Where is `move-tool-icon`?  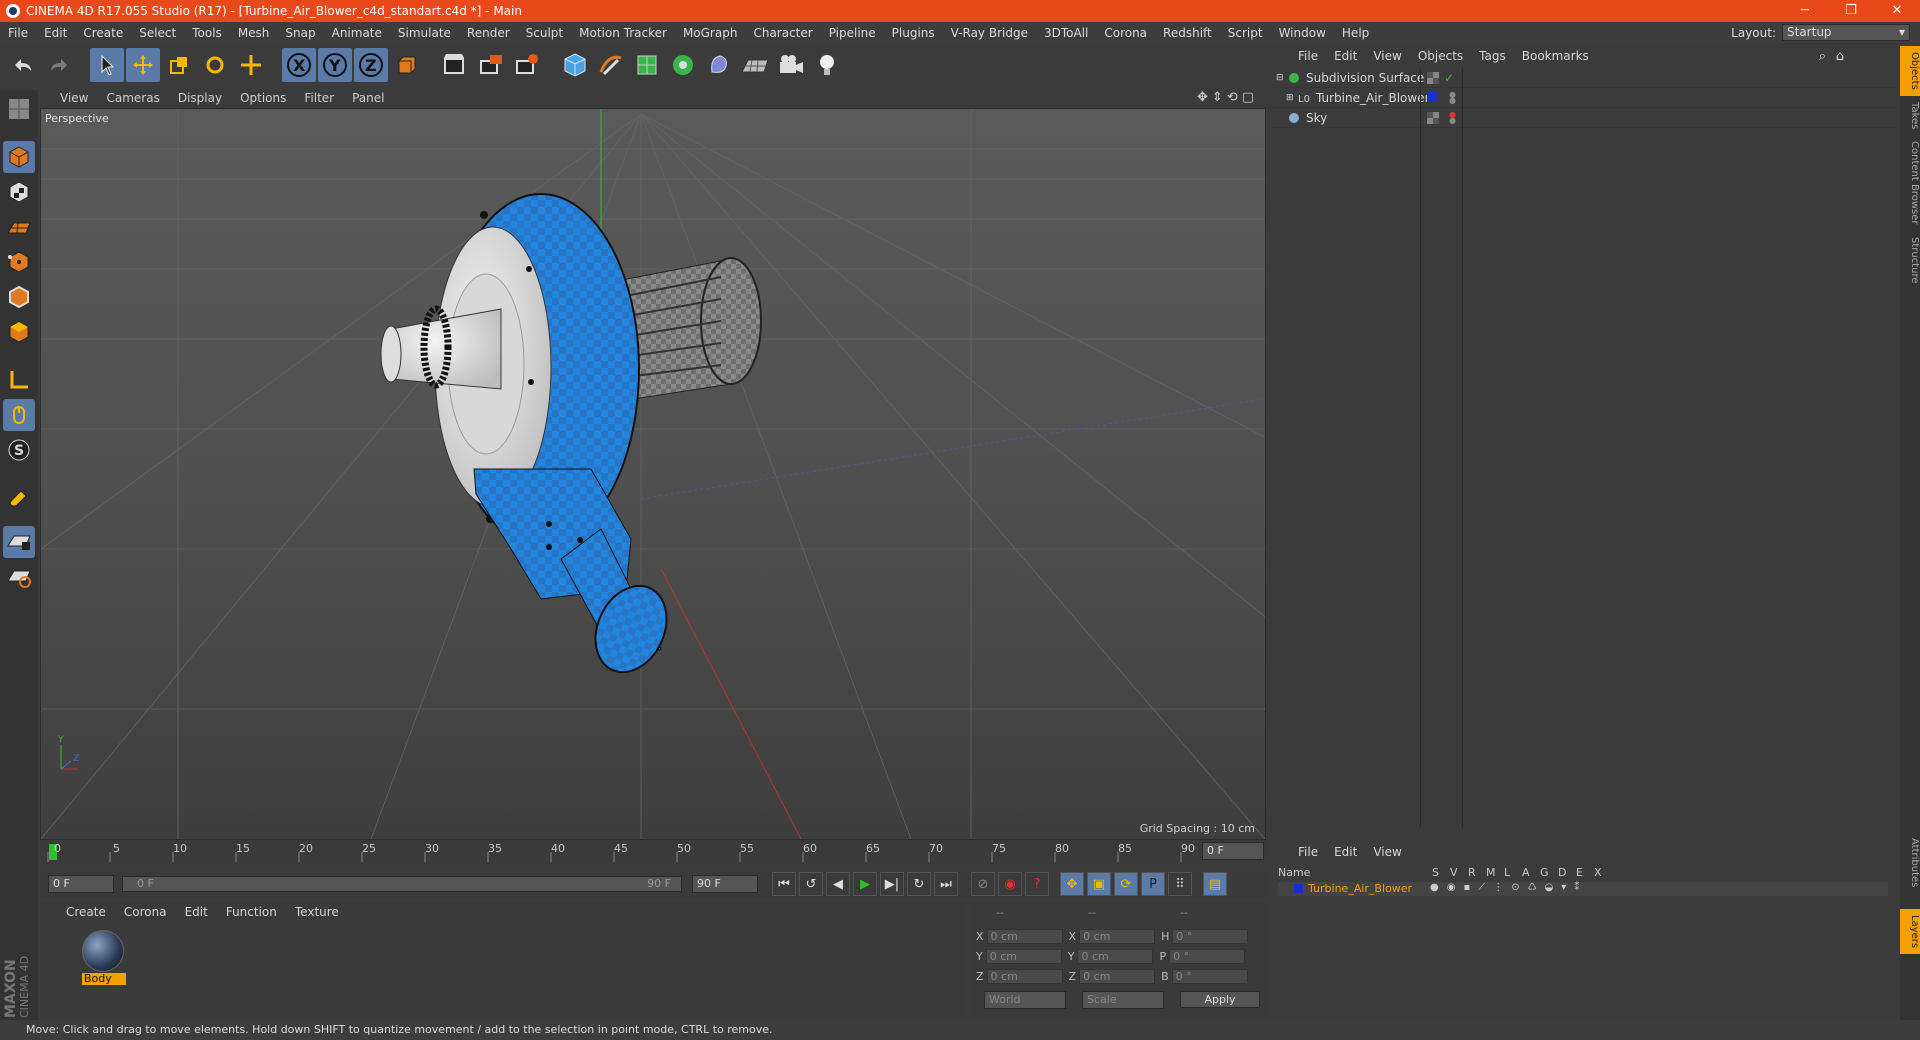
move-tool-icon is located at coordinates (143, 65).